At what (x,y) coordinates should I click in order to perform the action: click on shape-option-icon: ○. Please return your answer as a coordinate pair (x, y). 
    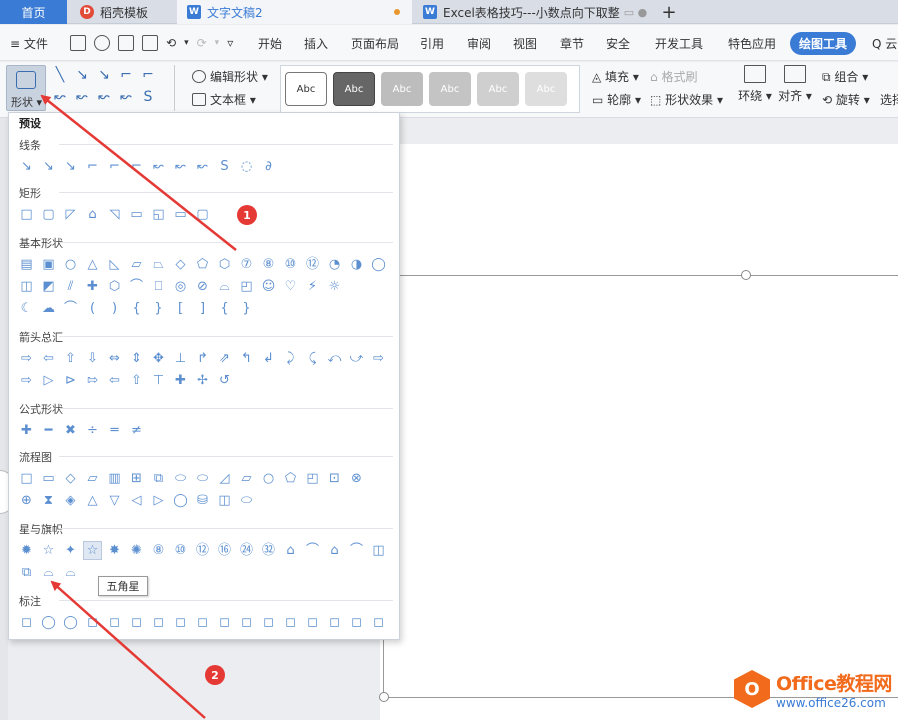
    Looking at the image, I should click on (268, 478).